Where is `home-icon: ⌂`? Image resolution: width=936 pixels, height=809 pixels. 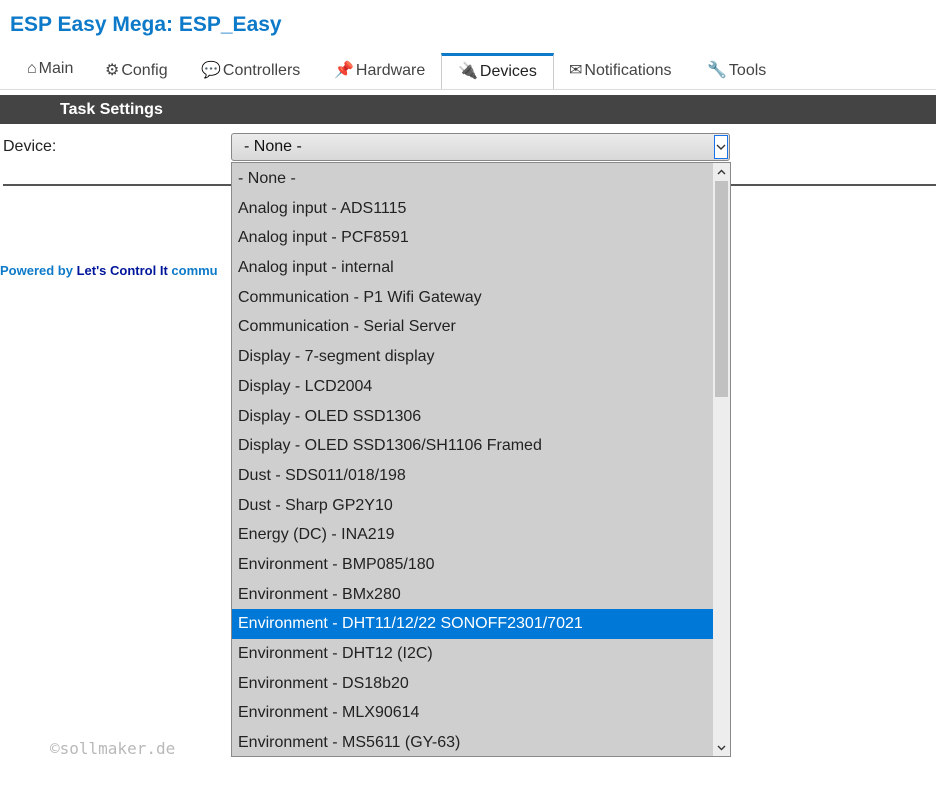 home-icon: ⌂ is located at coordinates (32, 68).